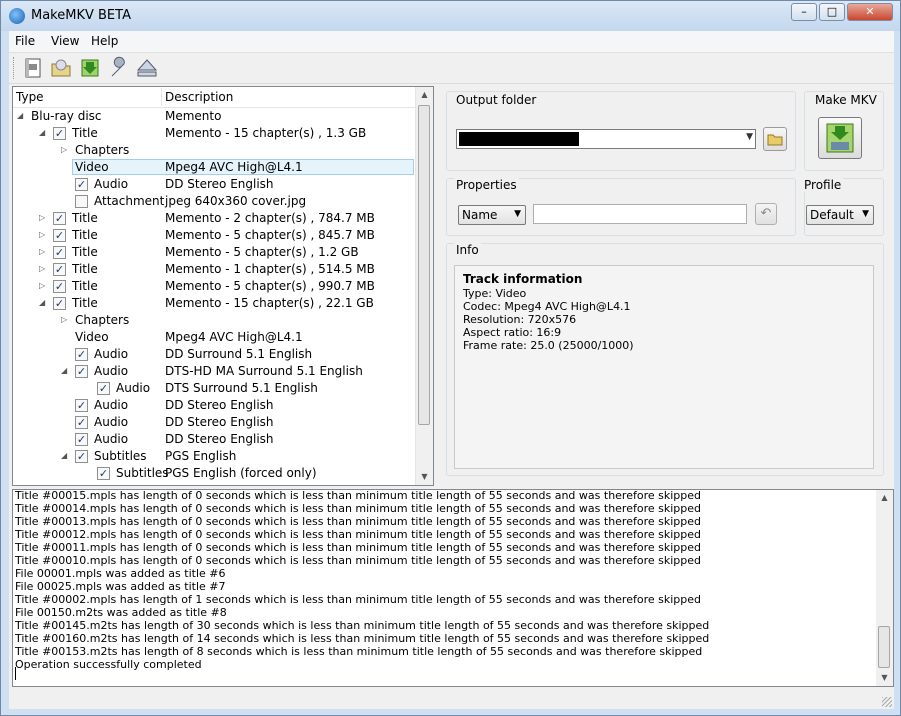 This screenshot has width=901, height=716. I want to click on profile-label: Profile, so click(823, 185).